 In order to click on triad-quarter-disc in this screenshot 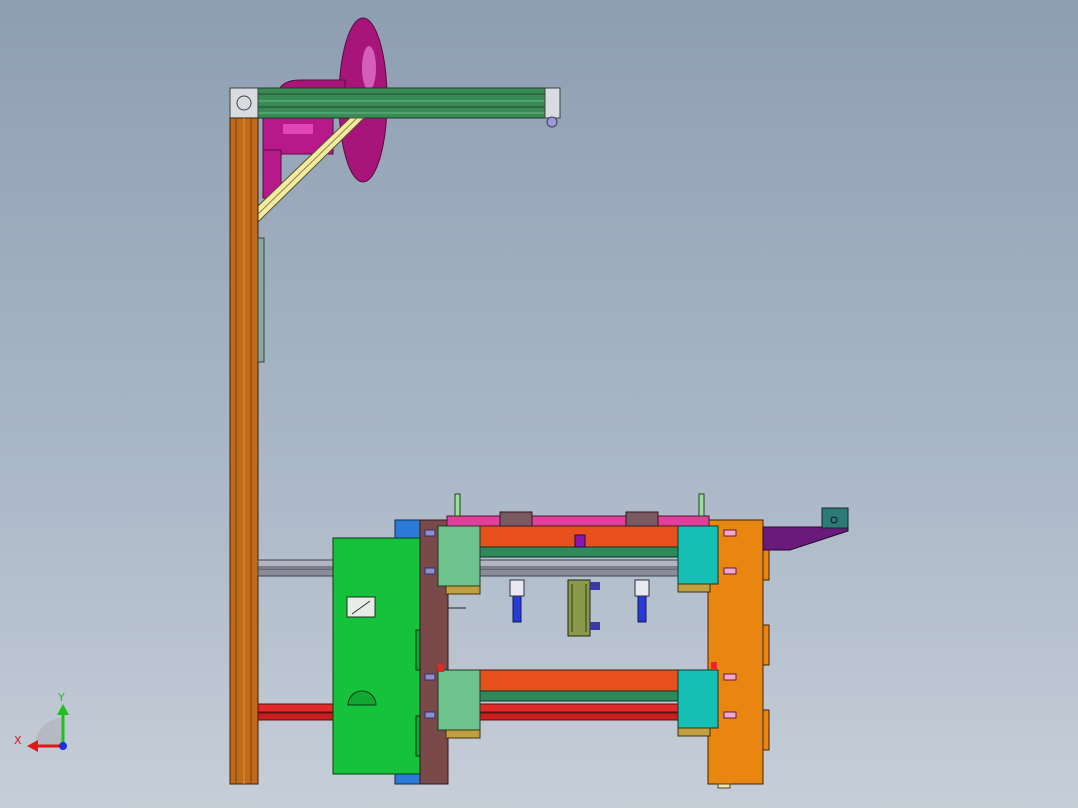, I will do `click(49, 732)`.